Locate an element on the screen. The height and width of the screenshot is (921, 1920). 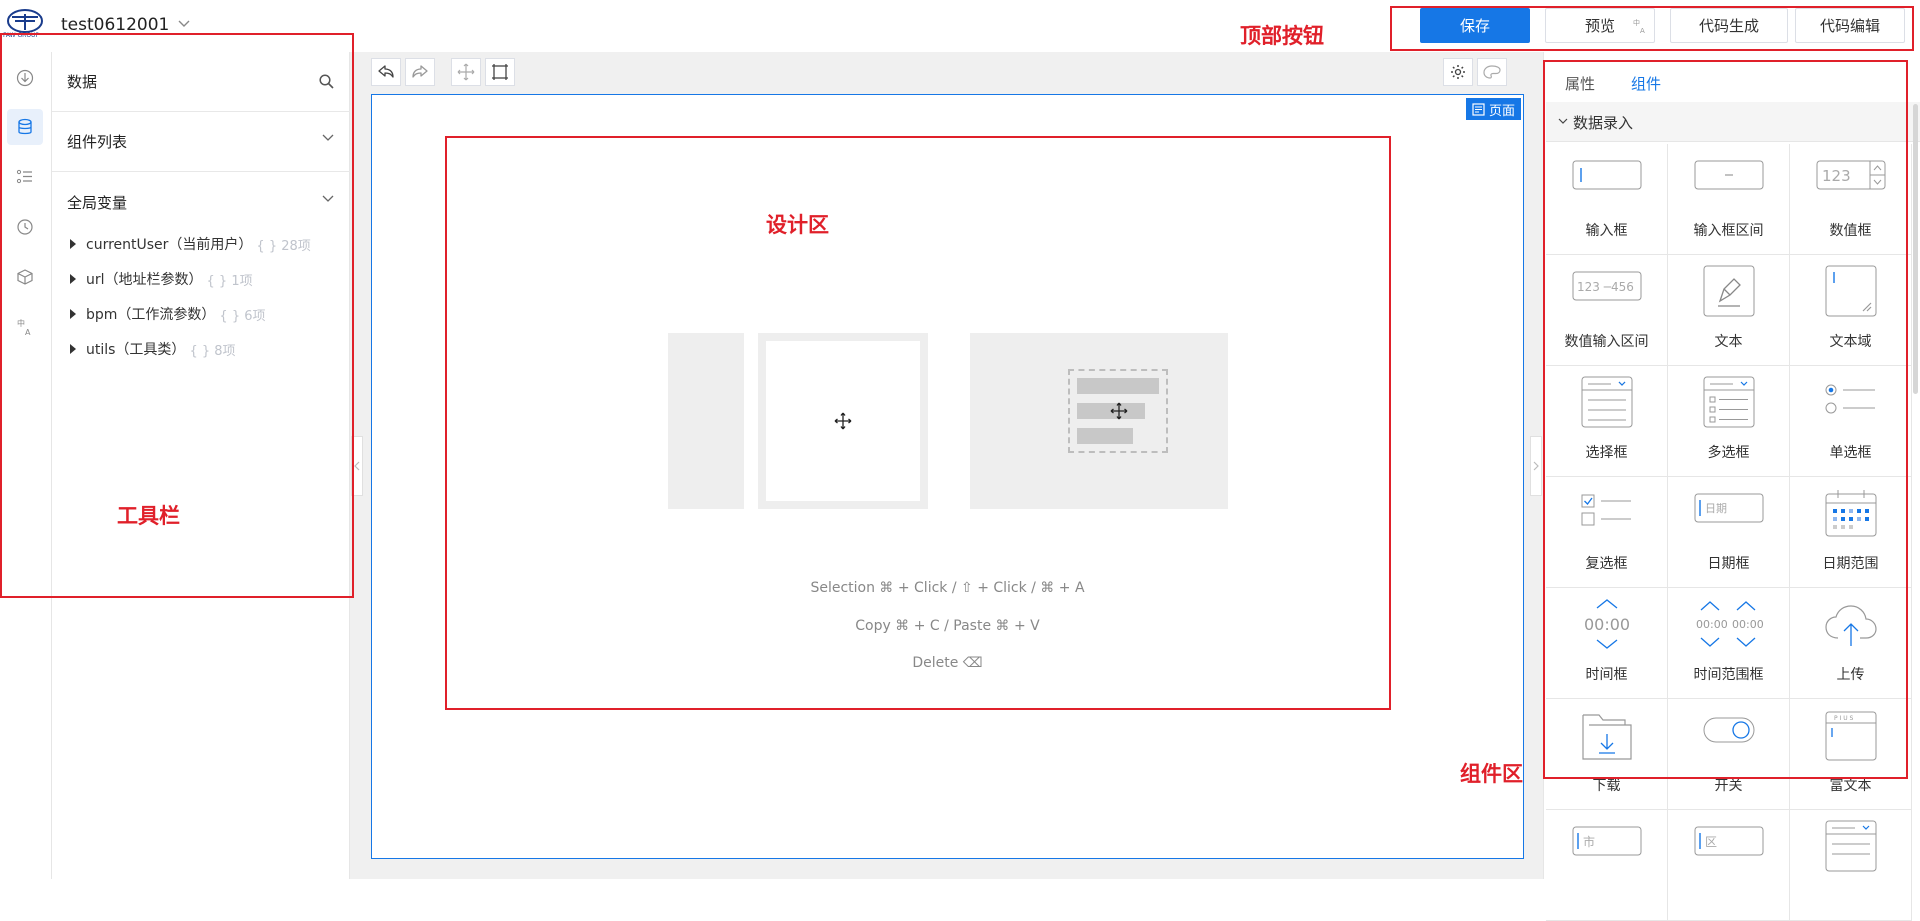
global-vars-header: 全局变量 is located at coordinates (201, 202).